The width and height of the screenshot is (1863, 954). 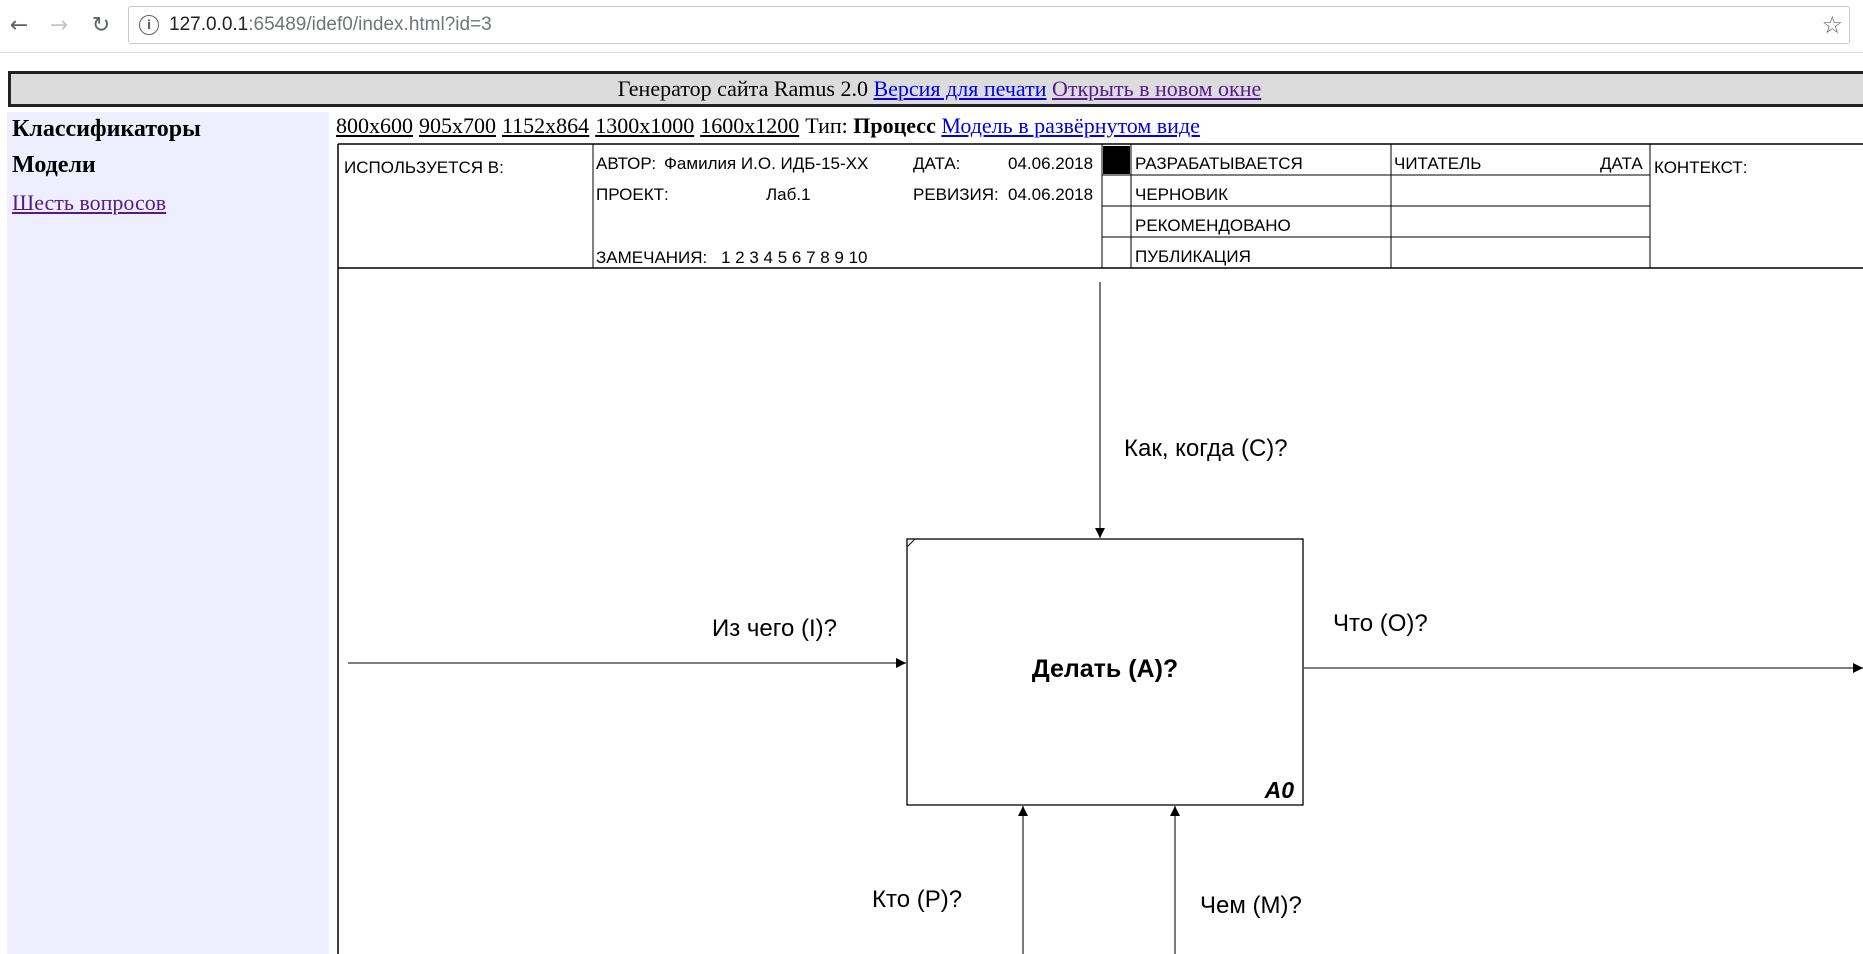 What do you see at coordinates (1219, 163) in the screenshot?
I see `status-developing: РАЗРАБАТЫВАЕТСЯ` at bounding box center [1219, 163].